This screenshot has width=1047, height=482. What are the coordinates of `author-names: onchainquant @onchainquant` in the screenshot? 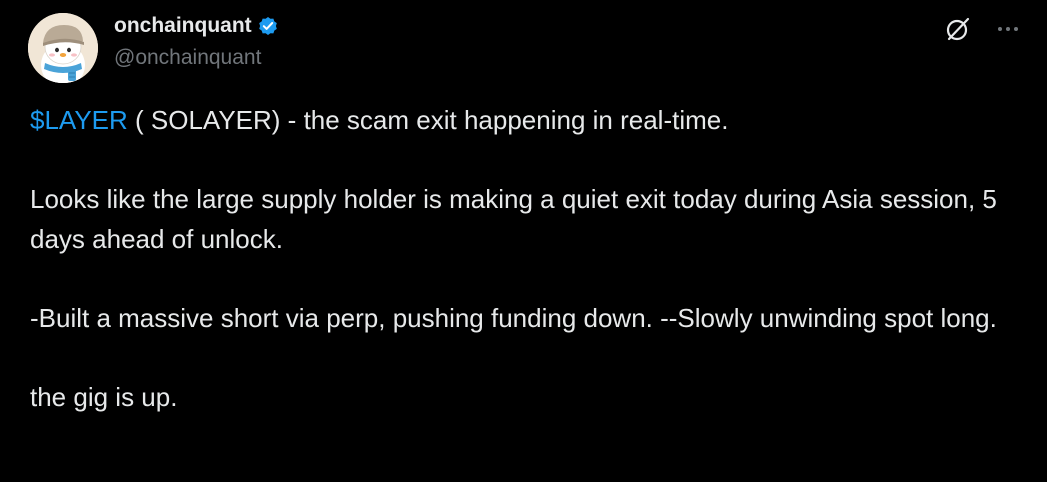 It's located at (196, 42).